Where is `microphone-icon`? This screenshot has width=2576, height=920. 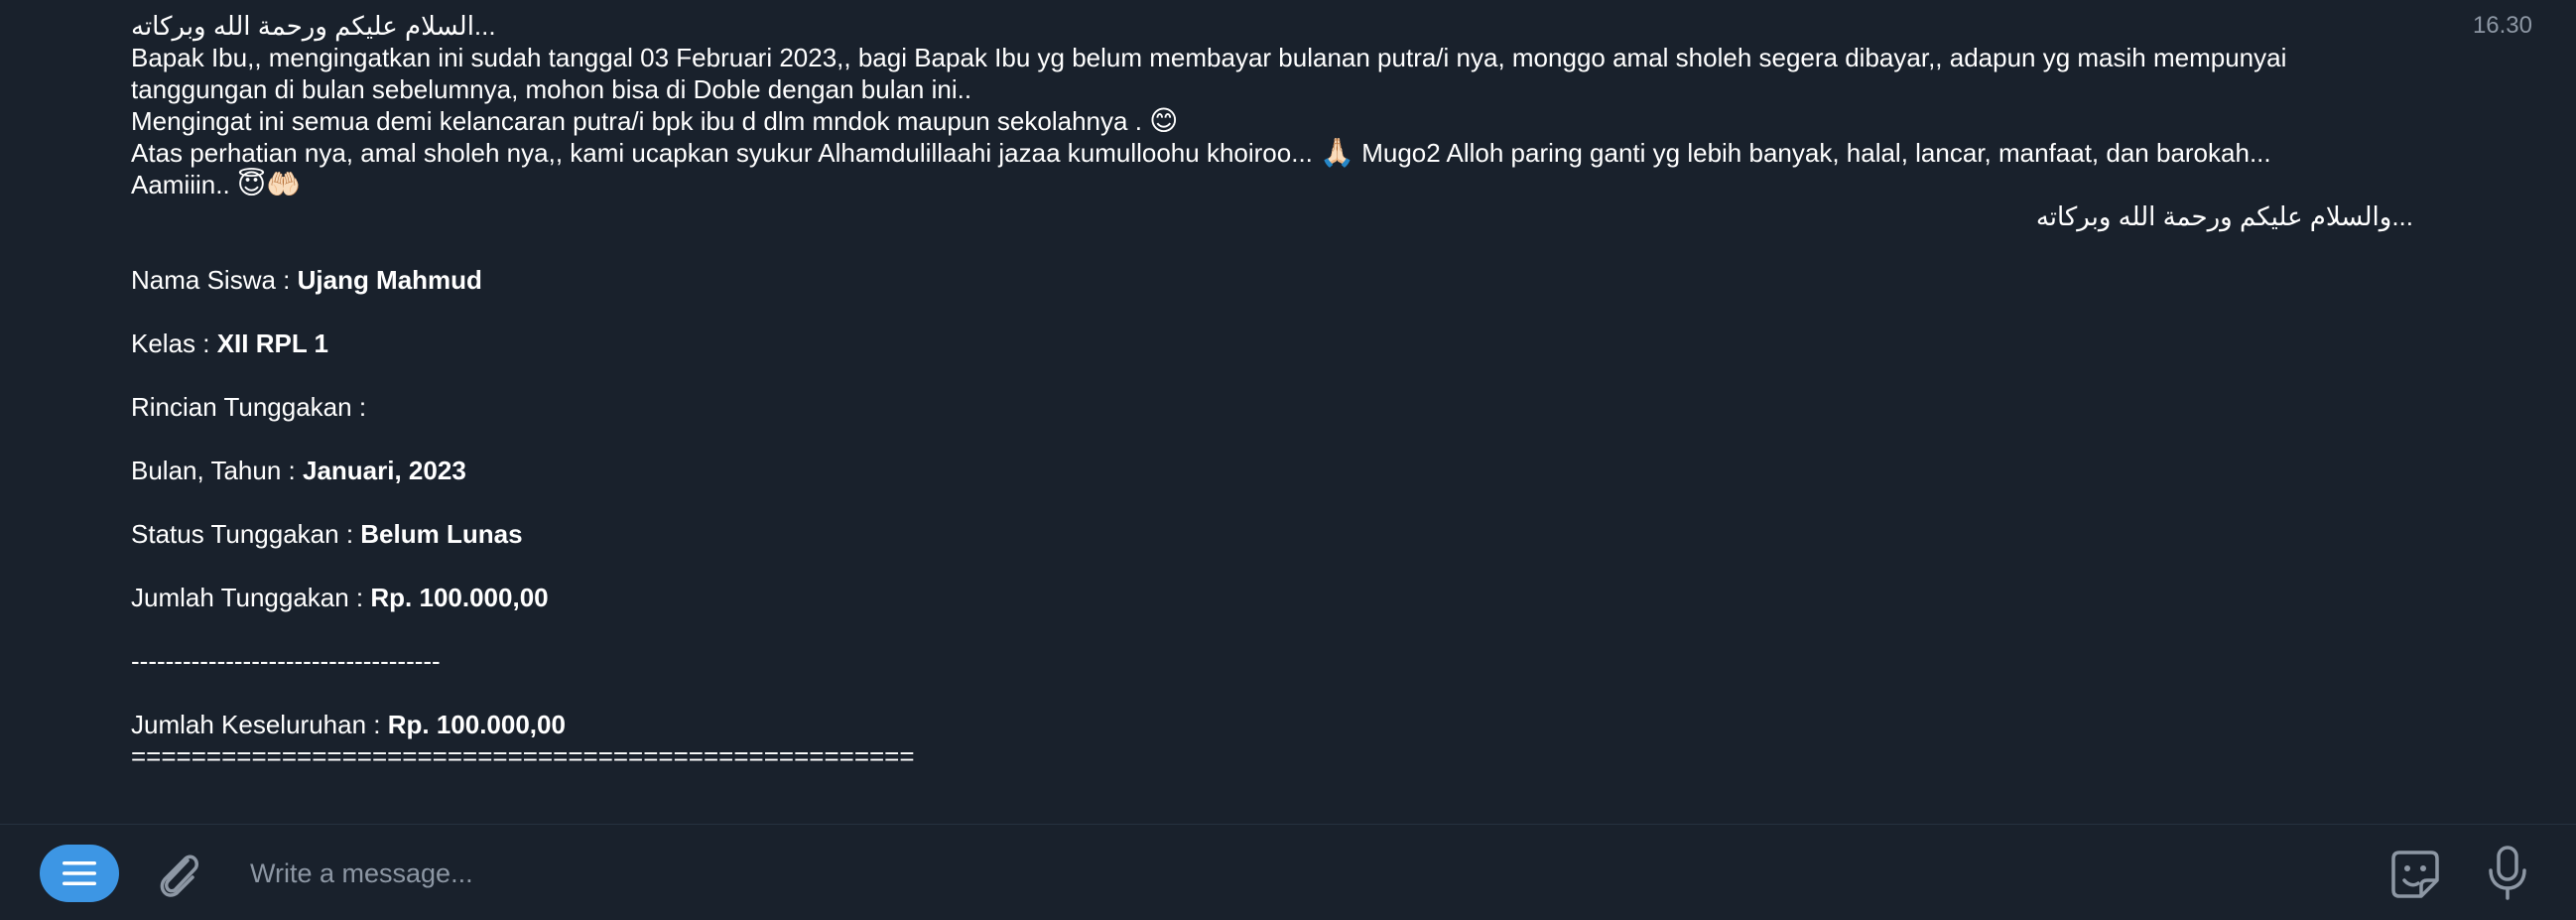
microphone-icon is located at coordinates (2507, 873).